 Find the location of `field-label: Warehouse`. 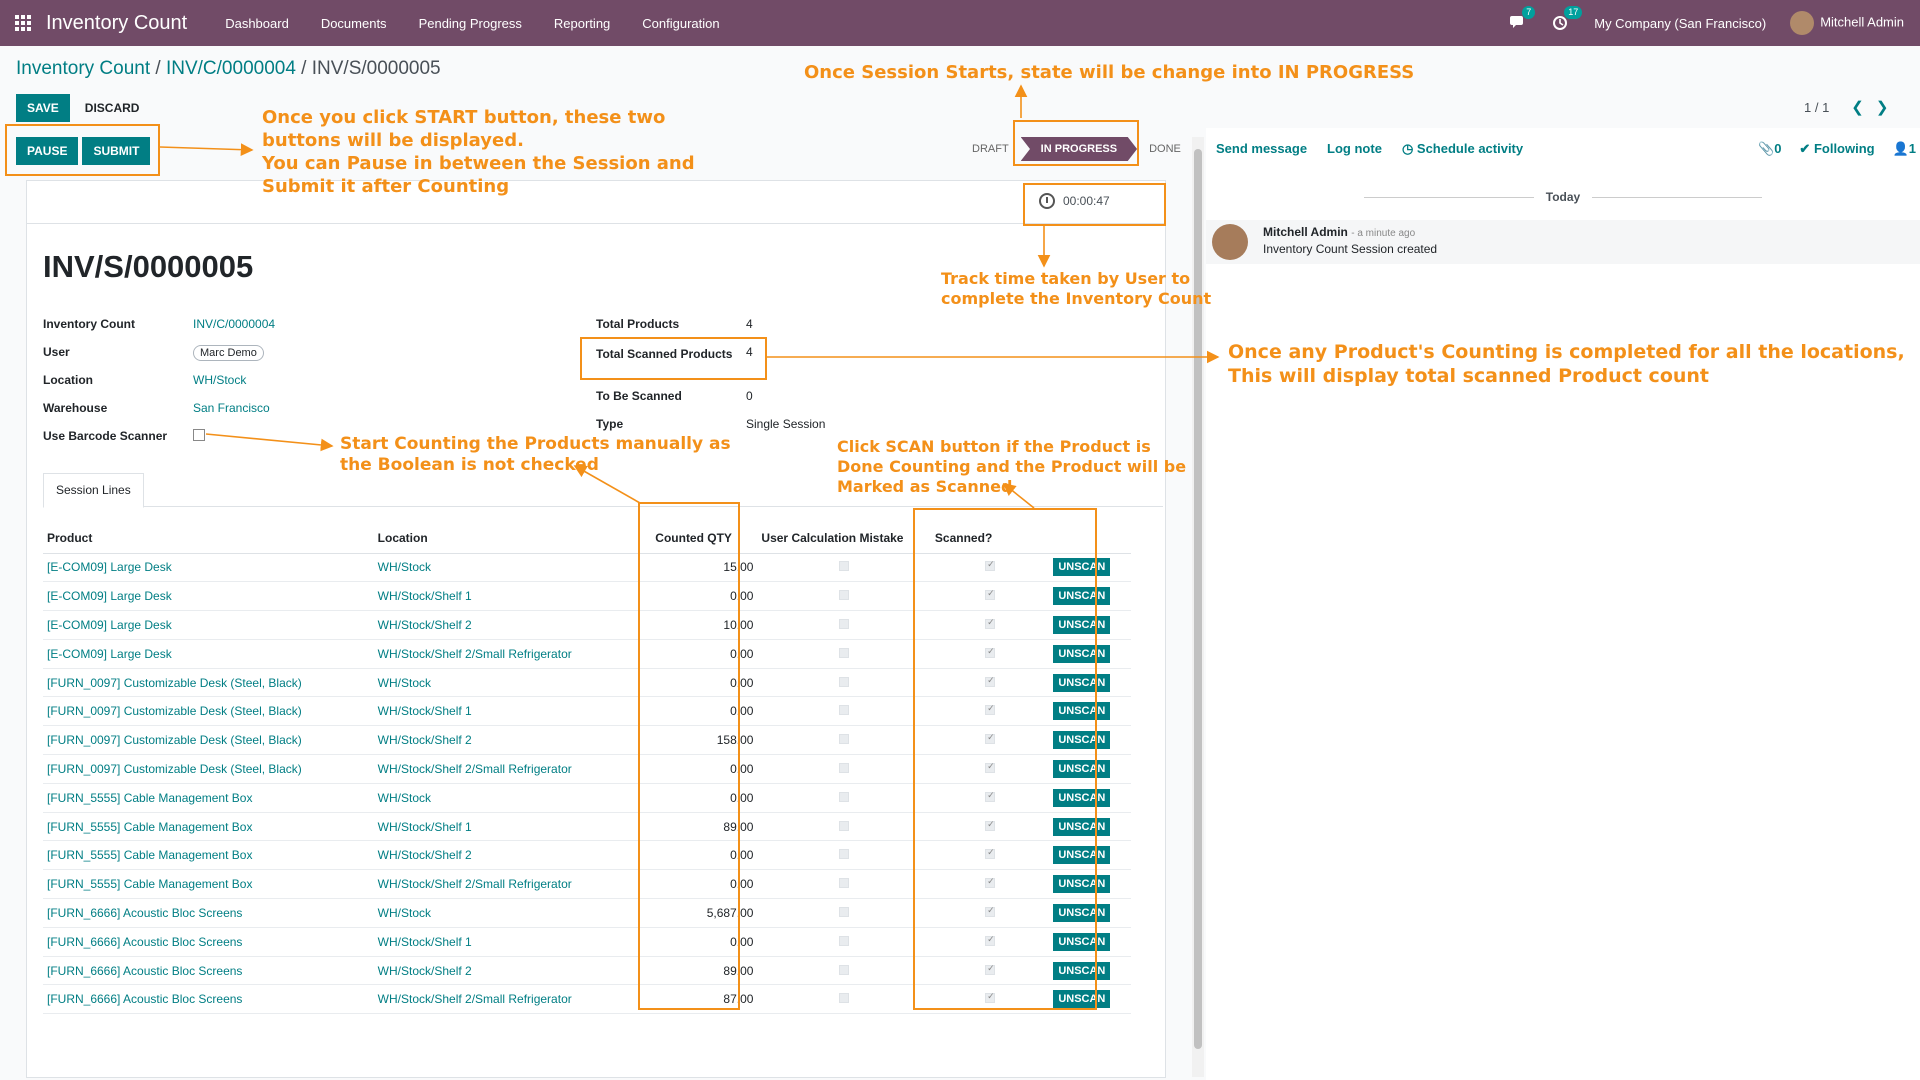

field-label: Warehouse is located at coordinates (75, 408).